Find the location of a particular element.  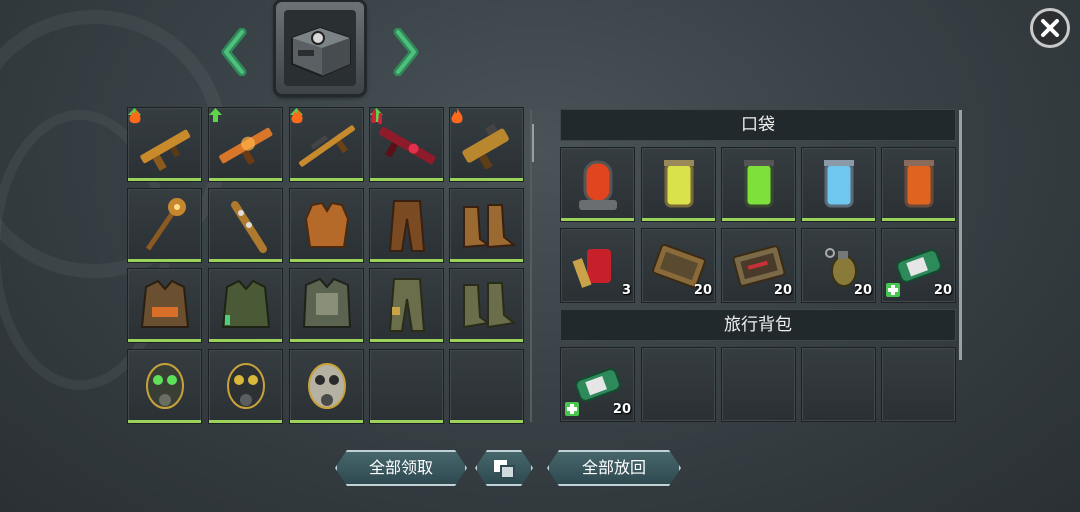

chest-preview is located at coordinates (320, 48).